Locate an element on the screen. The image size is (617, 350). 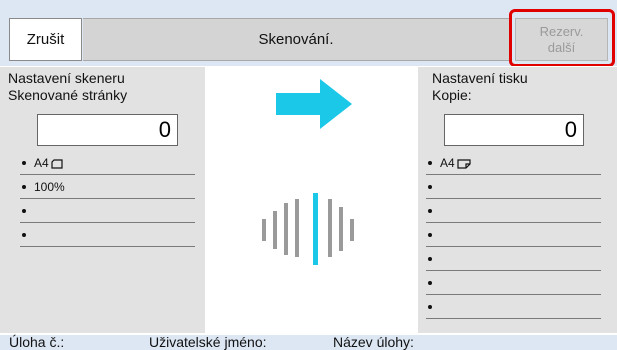
arrow-right-icon is located at coordinates (314, 104).